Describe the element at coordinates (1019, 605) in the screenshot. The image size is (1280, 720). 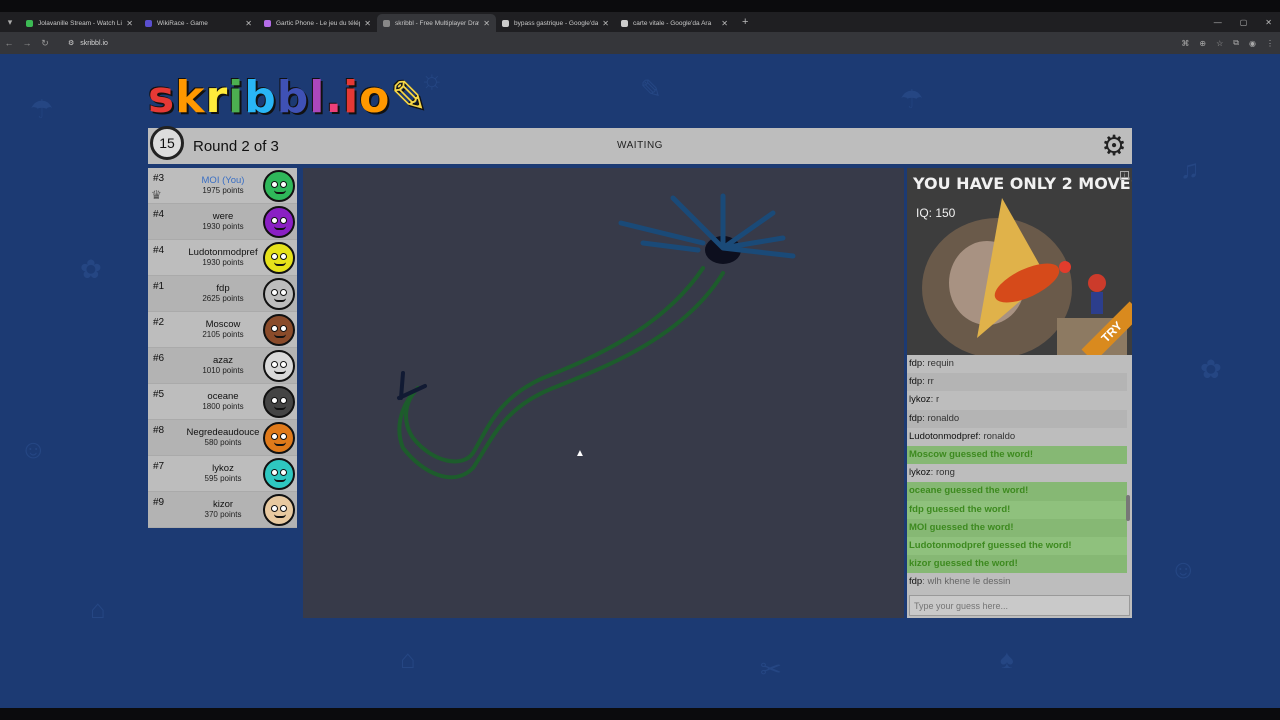
I see `guess-input` at that location.